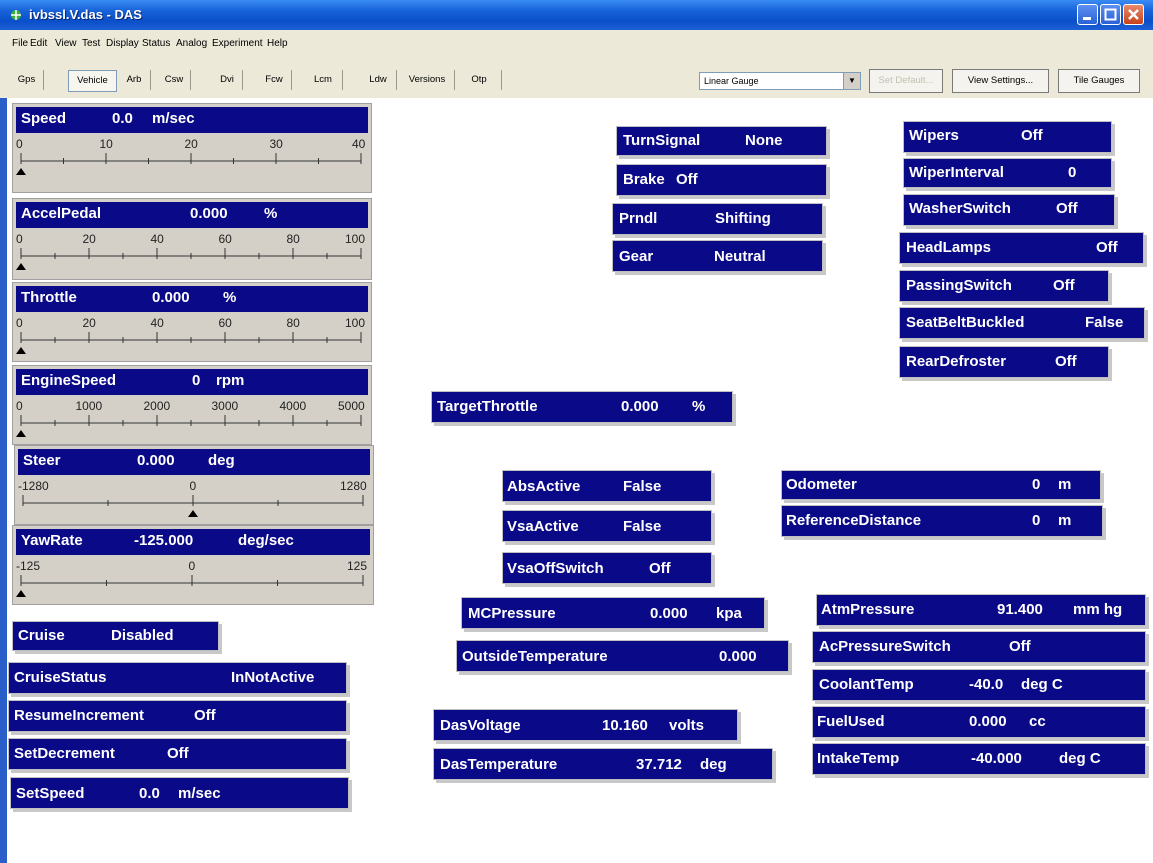  I want to click on field-rear-defroster: RearDefroster Off, so click(1004, 362).